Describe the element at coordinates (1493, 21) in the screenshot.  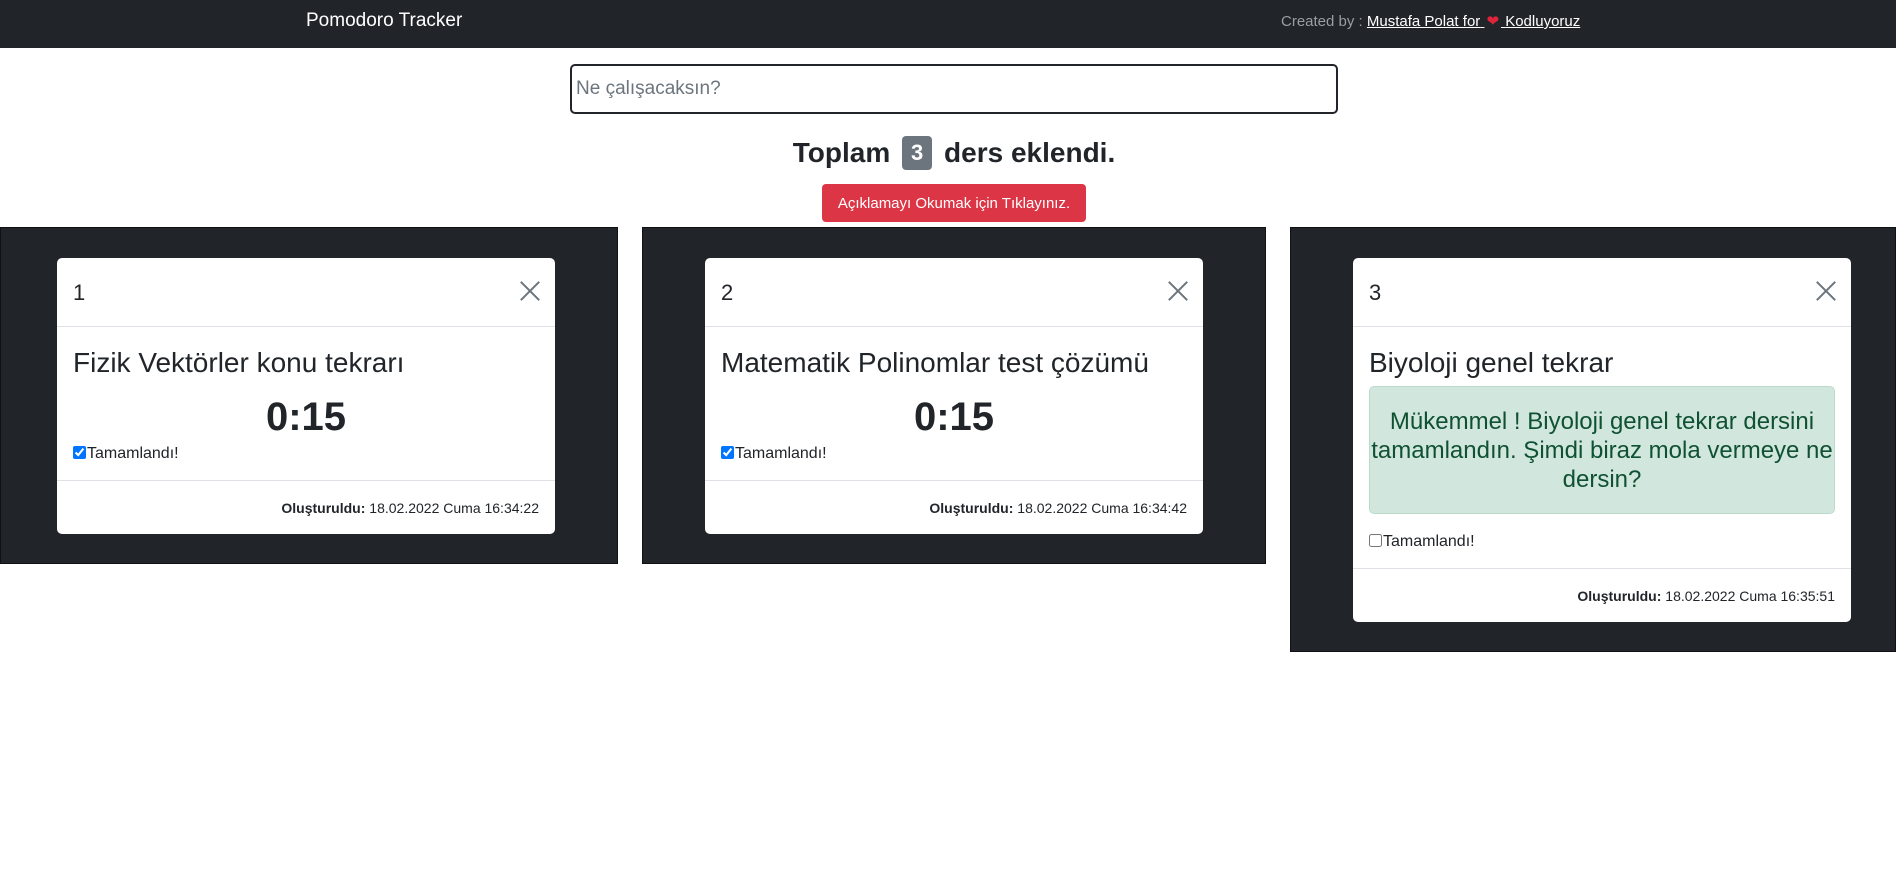
I see `heart-icon: ❤` at that location.